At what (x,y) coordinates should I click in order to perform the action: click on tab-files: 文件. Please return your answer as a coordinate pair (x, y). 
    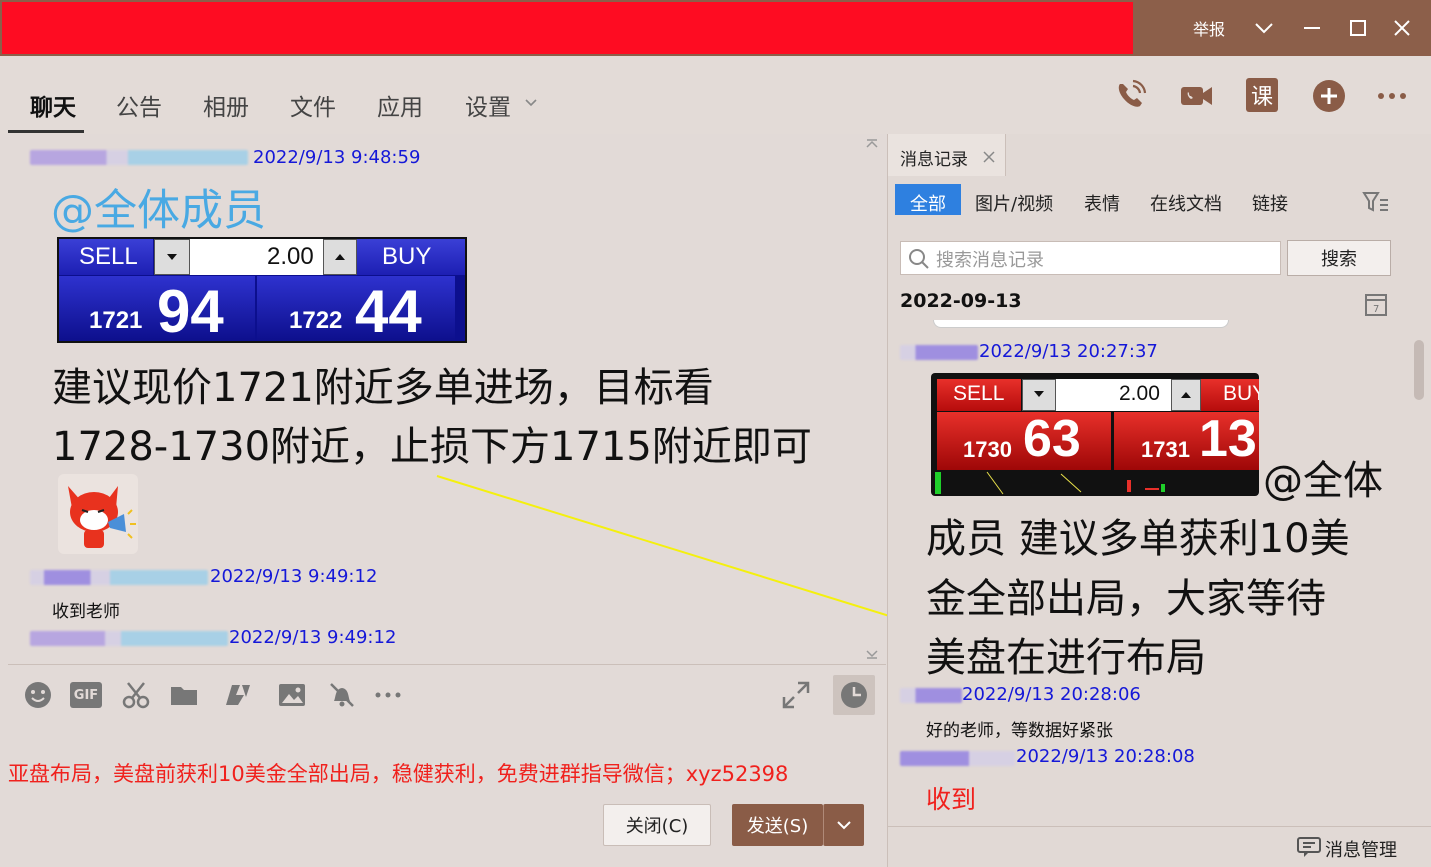
    Looking at the image, I should click on (313, 105).